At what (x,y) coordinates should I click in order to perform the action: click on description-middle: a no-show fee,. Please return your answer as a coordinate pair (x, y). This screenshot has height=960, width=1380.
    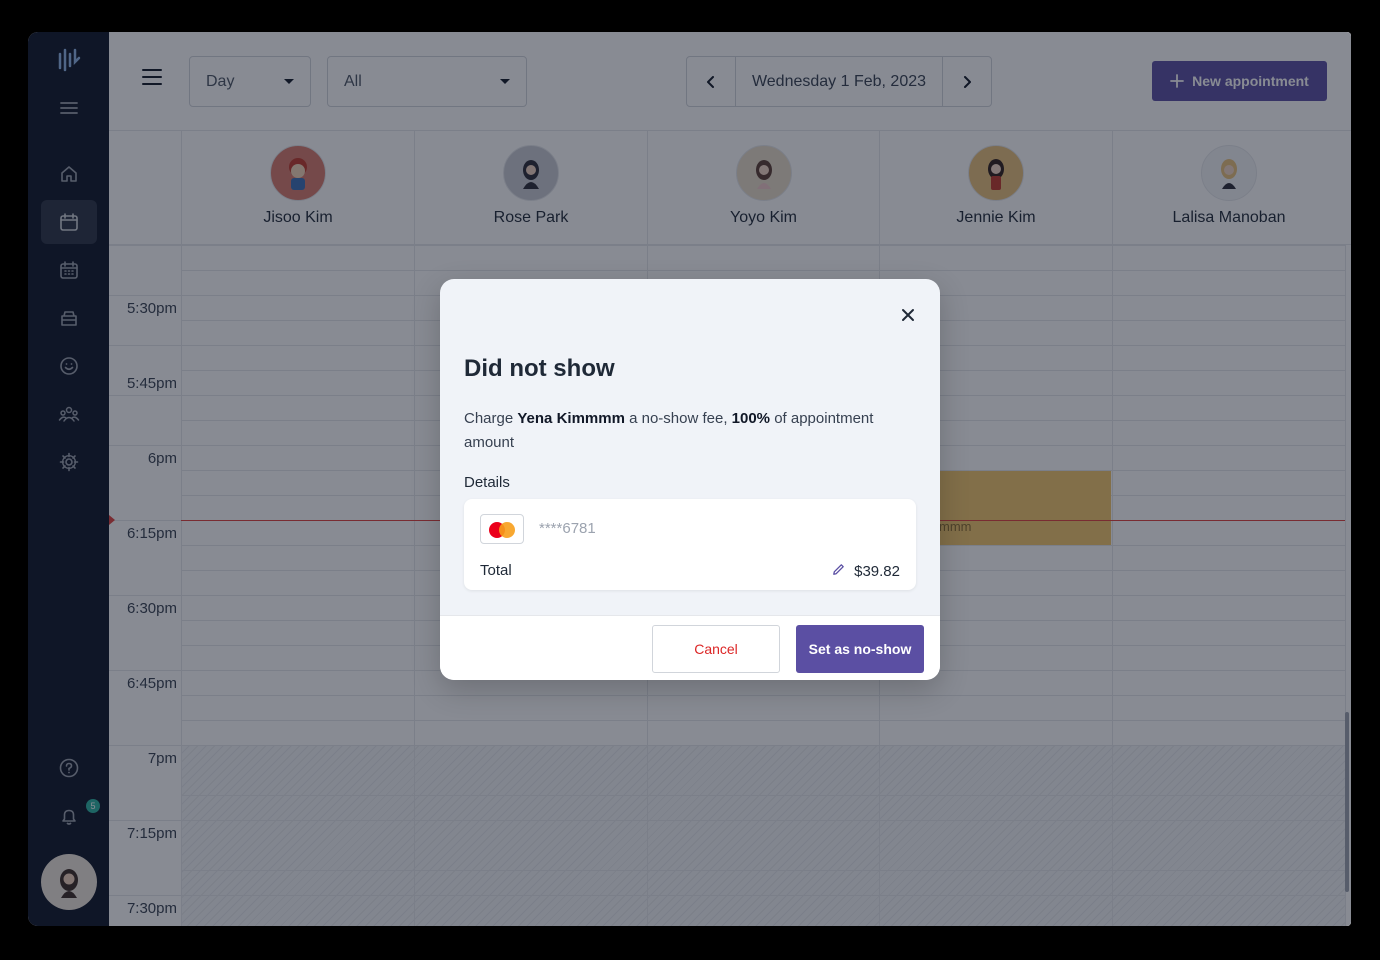
    Looking at the image, I should click on (678, 418).